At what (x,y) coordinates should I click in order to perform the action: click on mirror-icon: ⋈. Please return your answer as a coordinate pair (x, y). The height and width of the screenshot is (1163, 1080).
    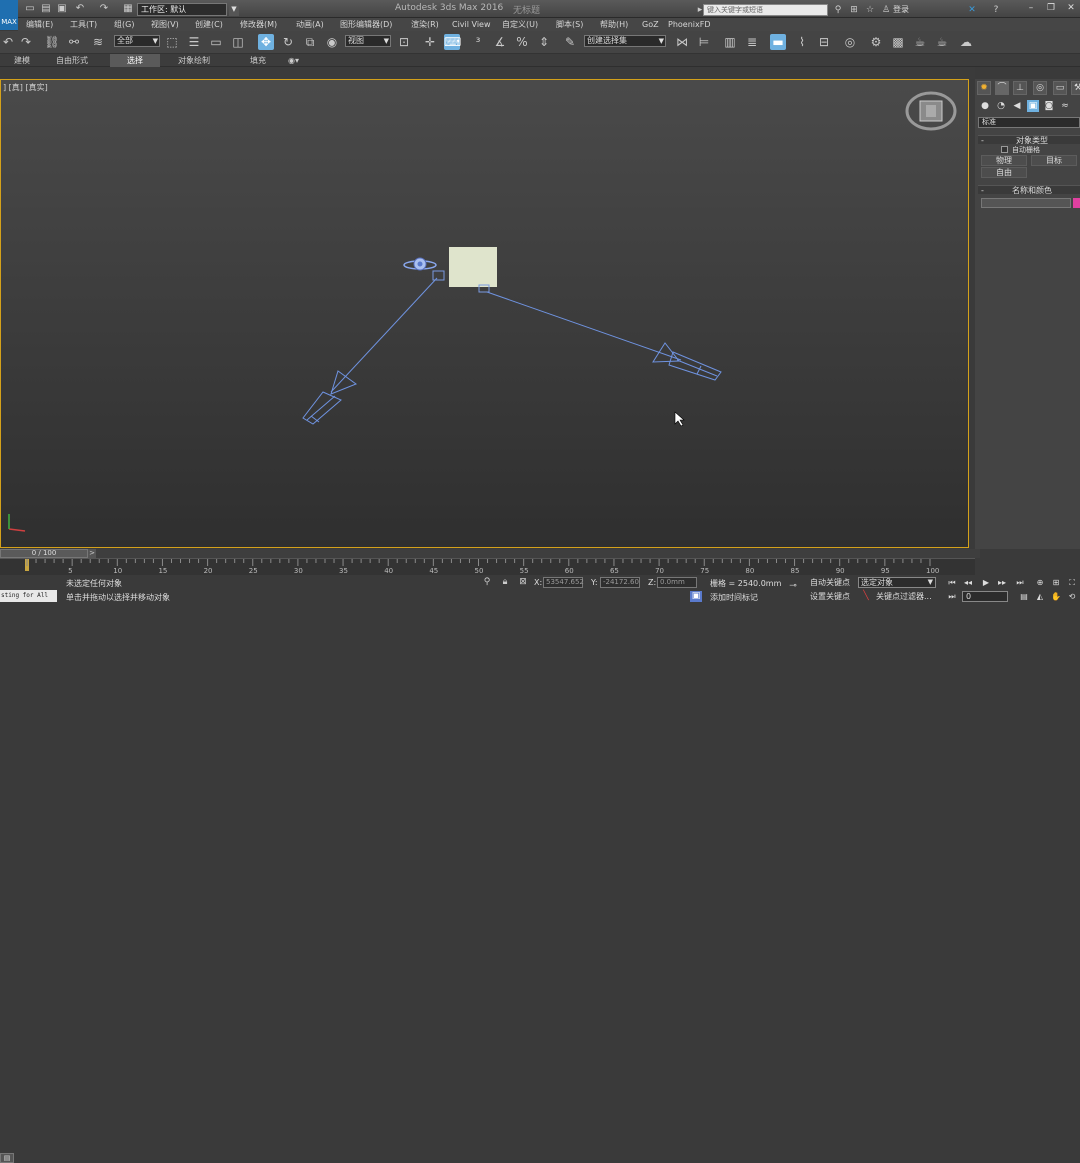
    Looking at the image, I should click on (682, 42).